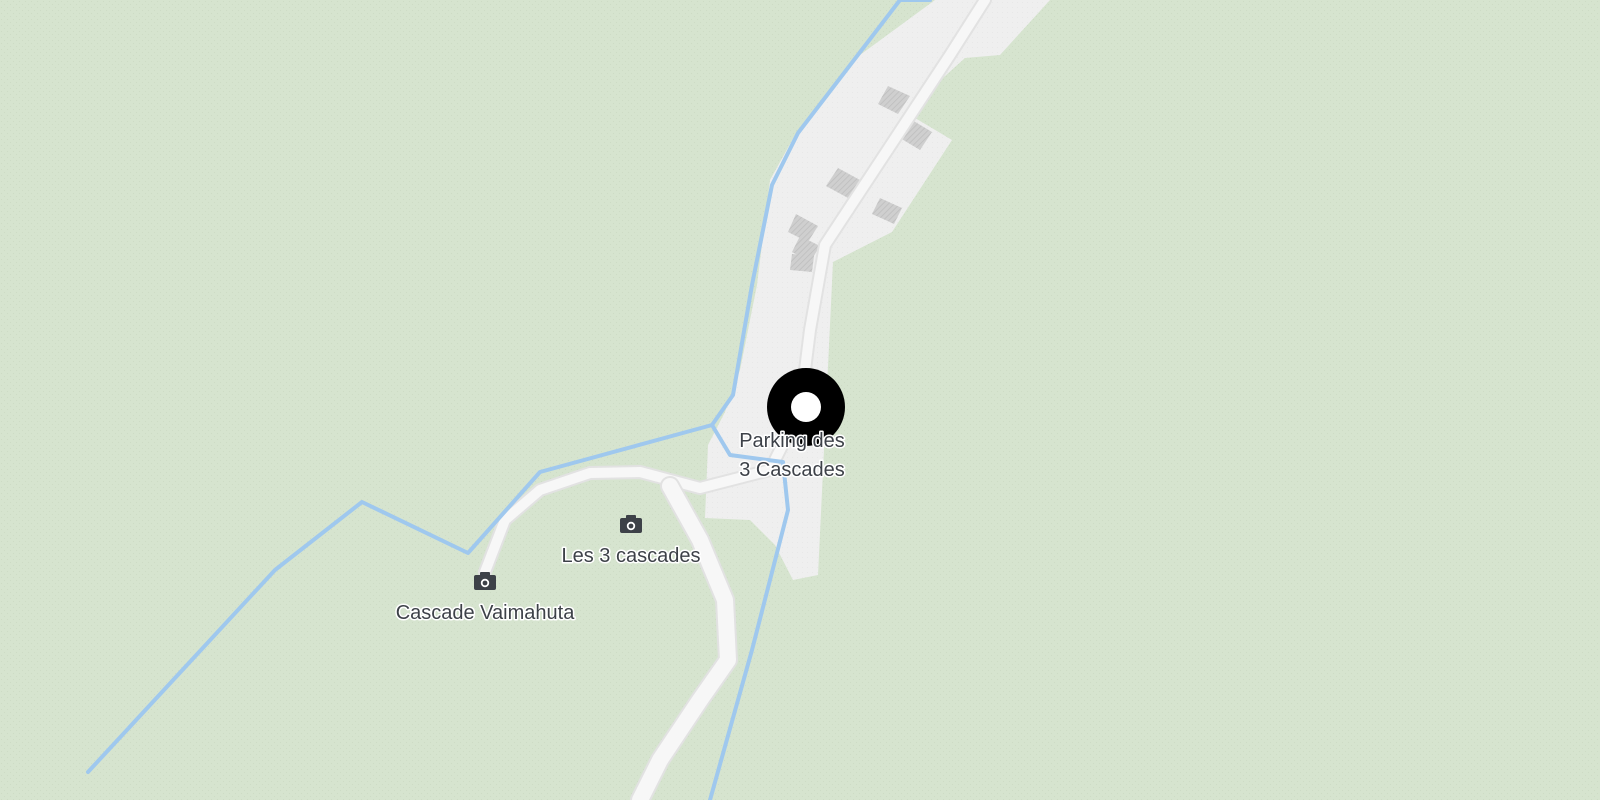 The width and height of the screenshot is (1600, 800). I want to click on building, so click(802, 263).